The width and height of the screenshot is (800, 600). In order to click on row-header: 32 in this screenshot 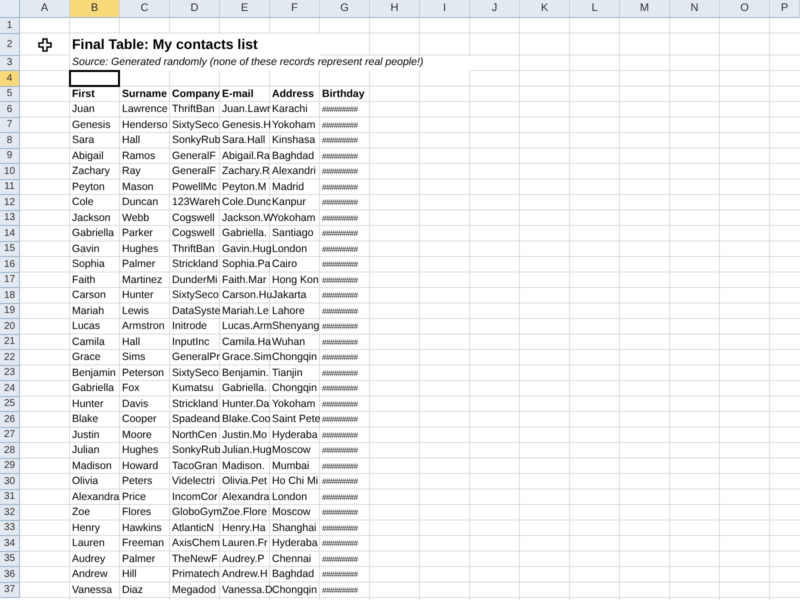, I will do `click(10, 512)`.